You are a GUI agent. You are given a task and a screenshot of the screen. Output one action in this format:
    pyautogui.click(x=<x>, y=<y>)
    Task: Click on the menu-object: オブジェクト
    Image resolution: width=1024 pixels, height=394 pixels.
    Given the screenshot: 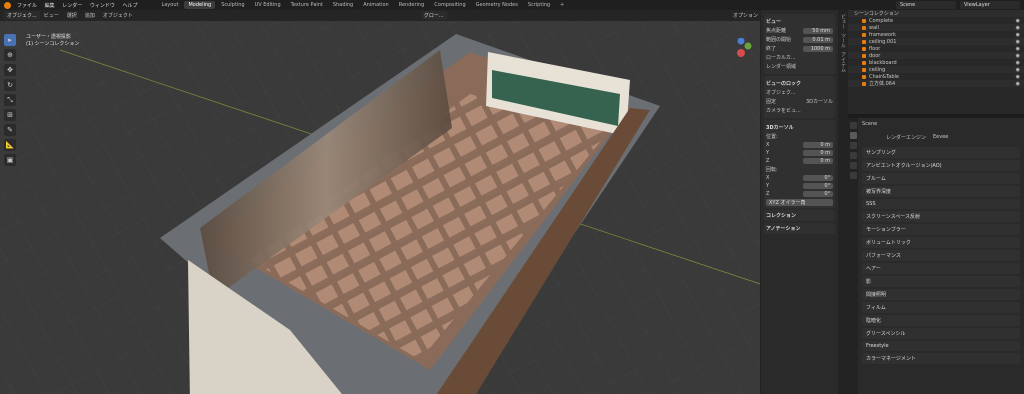 What is the action you would take?
    pyautogui.click(x=118, y=15)
    